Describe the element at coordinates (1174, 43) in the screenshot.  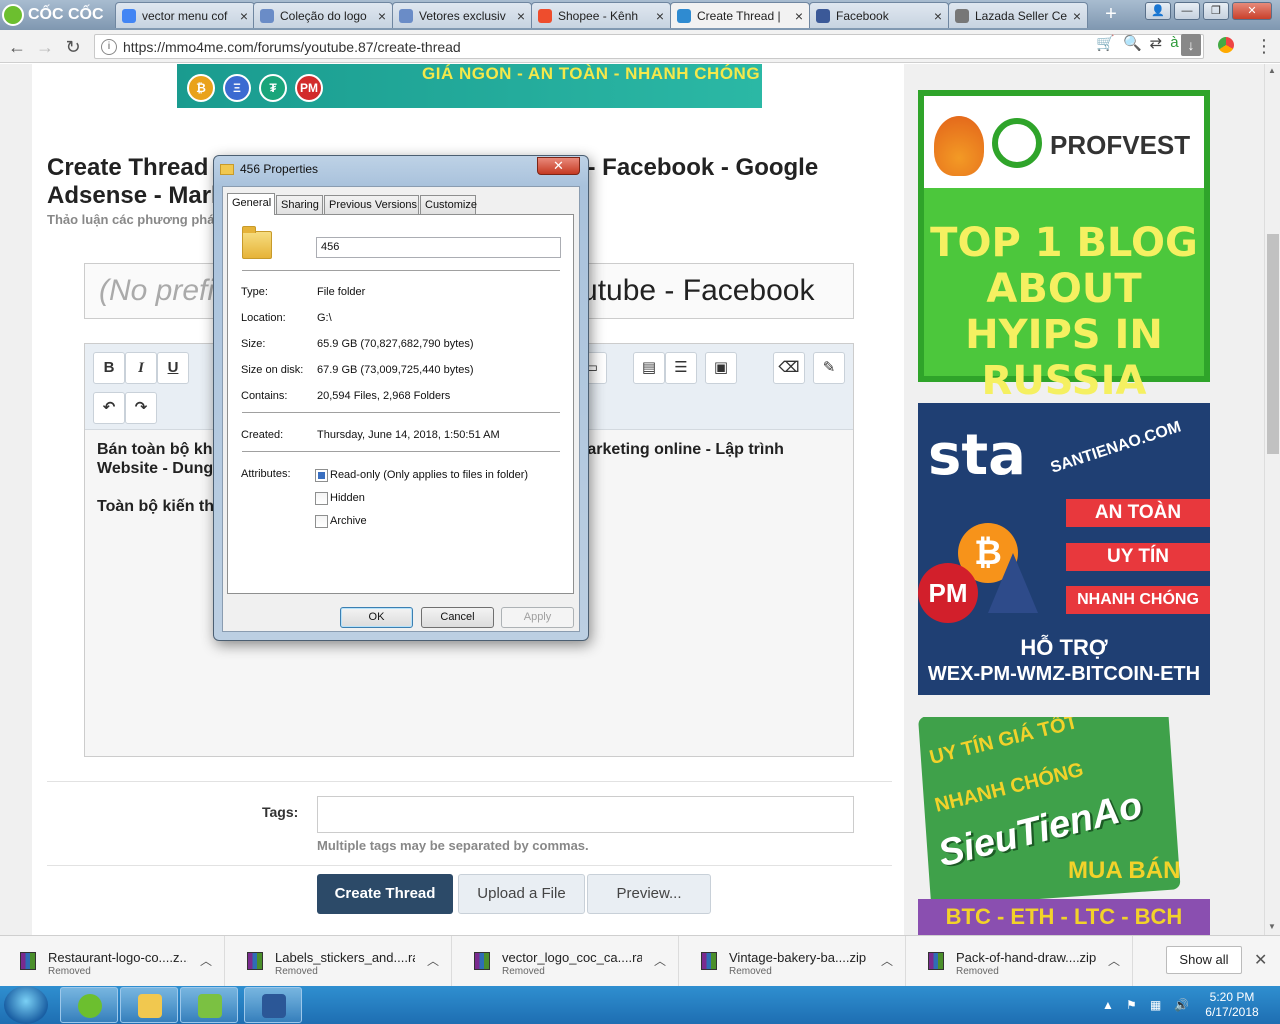
I see `spell-icon: à` at that location.